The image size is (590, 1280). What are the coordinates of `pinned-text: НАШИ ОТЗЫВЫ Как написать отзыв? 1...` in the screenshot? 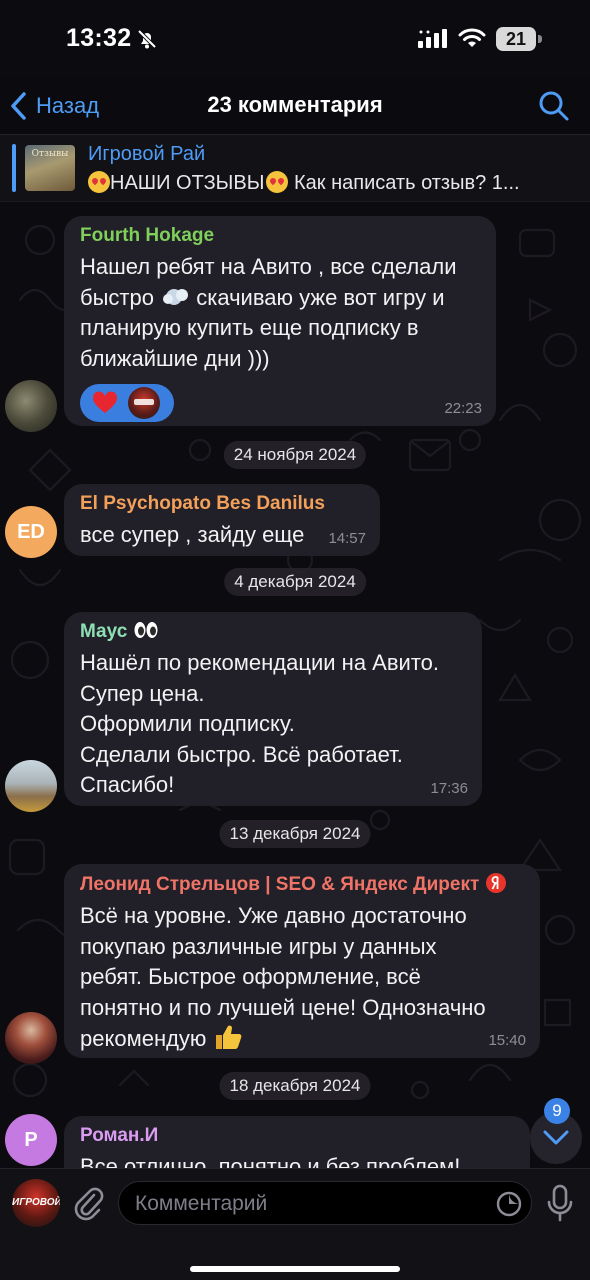 It's located at (333, 183).